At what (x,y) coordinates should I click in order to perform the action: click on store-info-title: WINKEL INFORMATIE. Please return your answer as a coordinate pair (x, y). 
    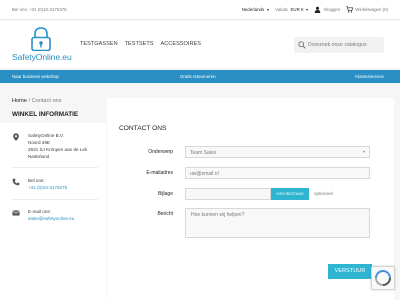
    Looking at the image, I should click on (45, 114).